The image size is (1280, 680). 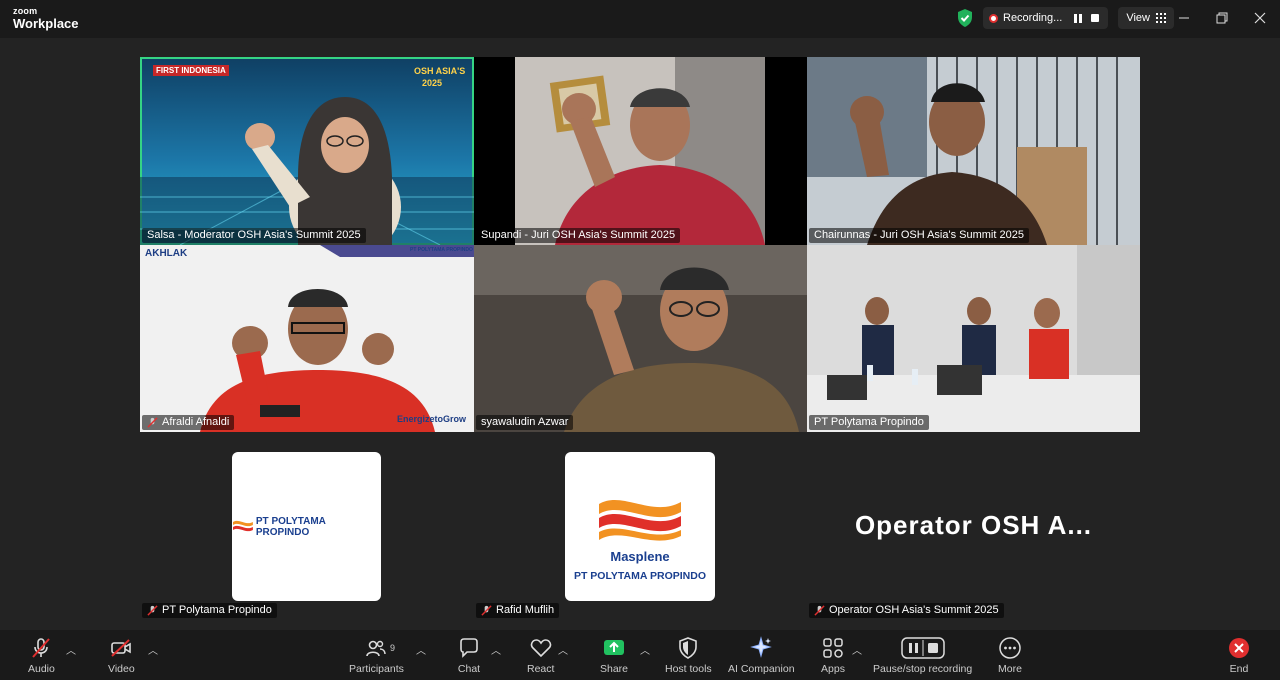 What do you see at coordinates (166, 253) in the screenshot?
I see `akhlak-brand: AKHLAK` at bounding box center [166, 253].